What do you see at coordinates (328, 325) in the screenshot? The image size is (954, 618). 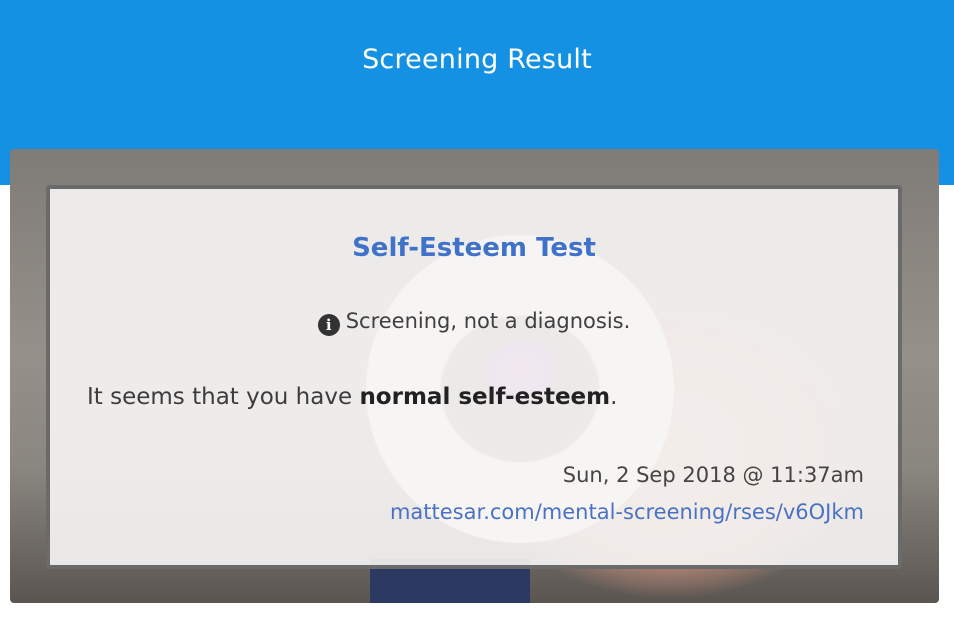 I see `info-circle-icon: i` at bounding box center [328, 325].